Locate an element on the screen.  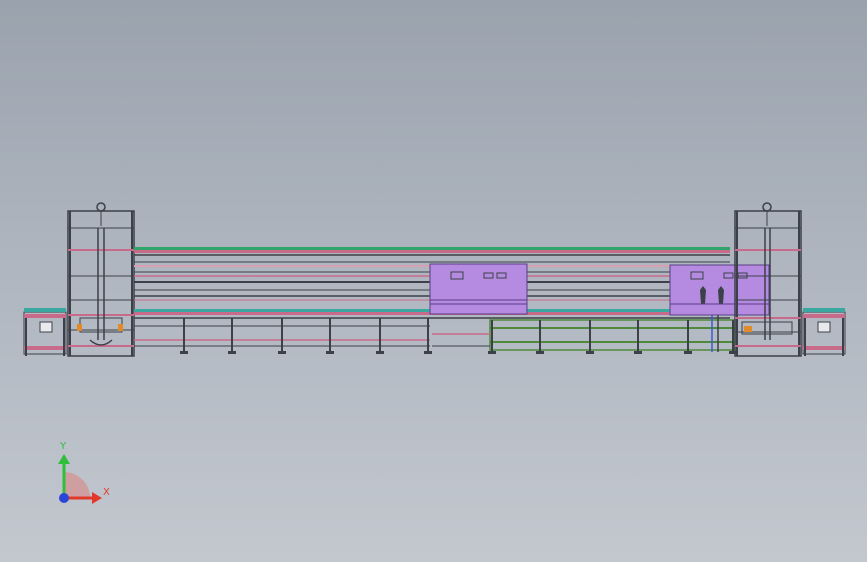
left-infeed-table is located at coordinates (45, 332).